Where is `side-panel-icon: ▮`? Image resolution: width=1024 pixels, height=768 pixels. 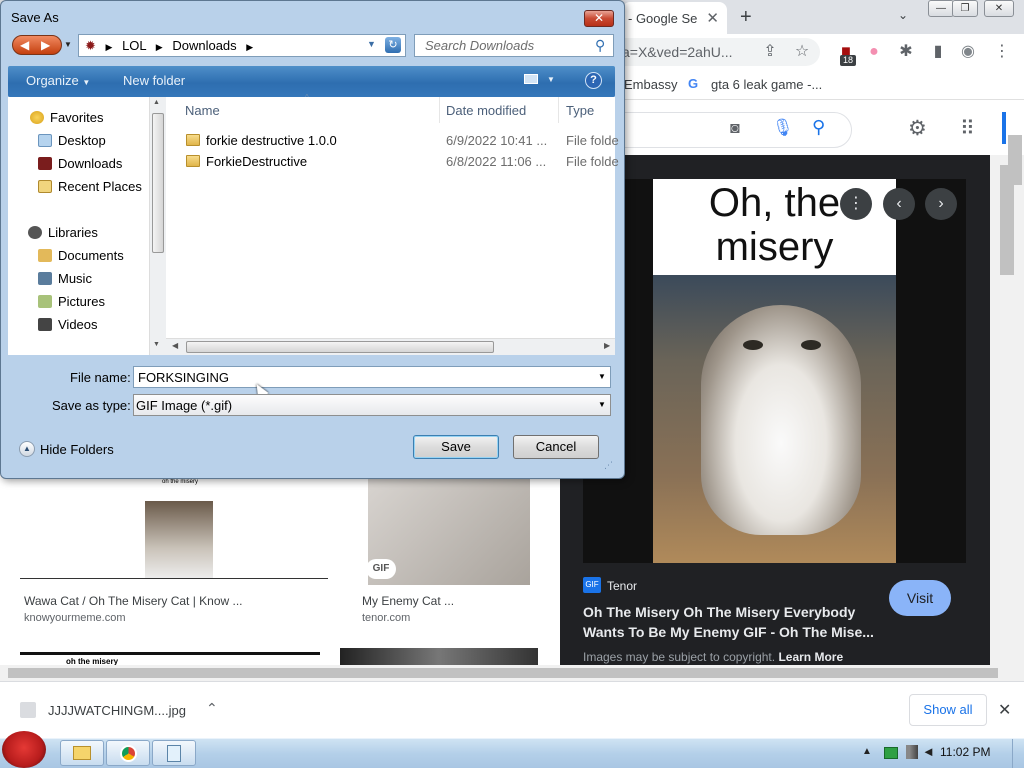 side-panel-icon: ▮ is located at coordinates (938, 52).